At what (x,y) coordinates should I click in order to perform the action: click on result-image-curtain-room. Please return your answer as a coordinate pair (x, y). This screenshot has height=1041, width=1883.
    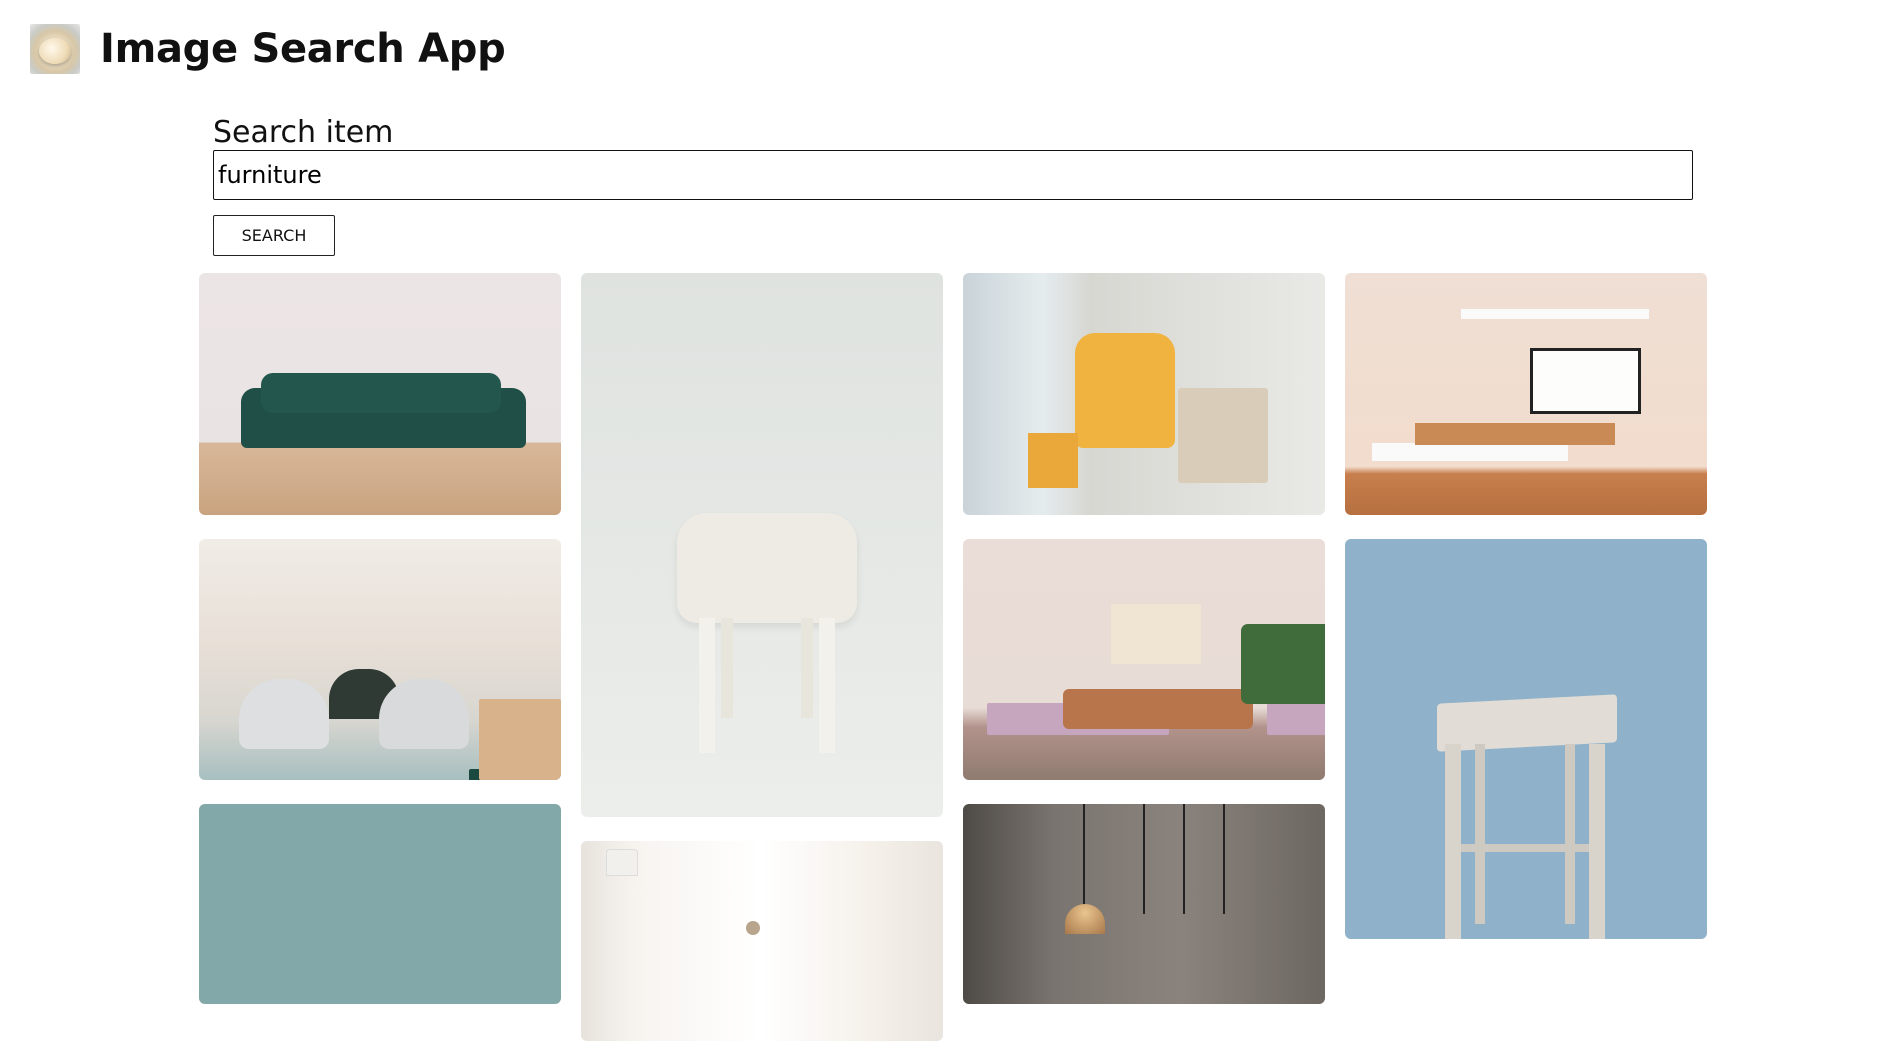
    Looking at the image, I should click on (762, 941).